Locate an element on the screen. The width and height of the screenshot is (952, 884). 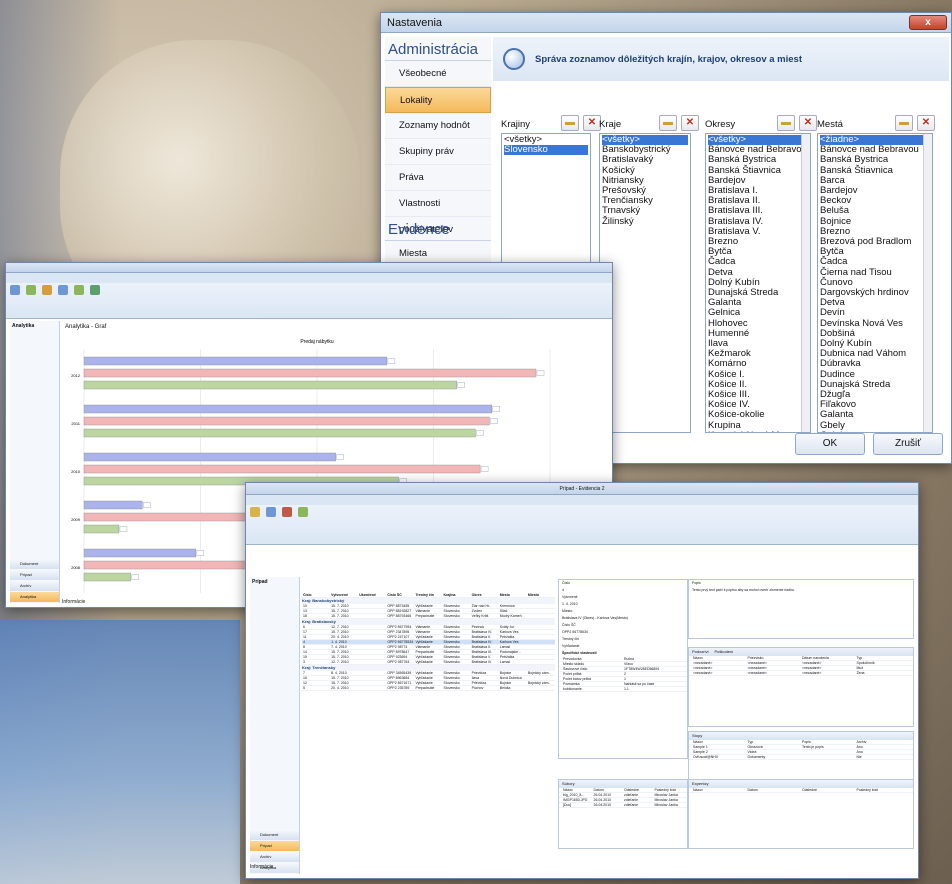
cancel-button: Zrušiť is located at coordinates (908, 444).